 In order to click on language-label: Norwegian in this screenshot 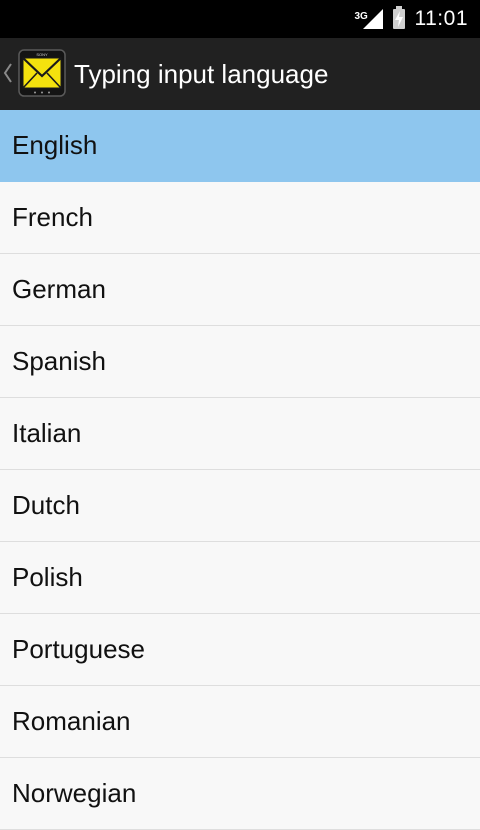, I will do `click(74, 793)`.